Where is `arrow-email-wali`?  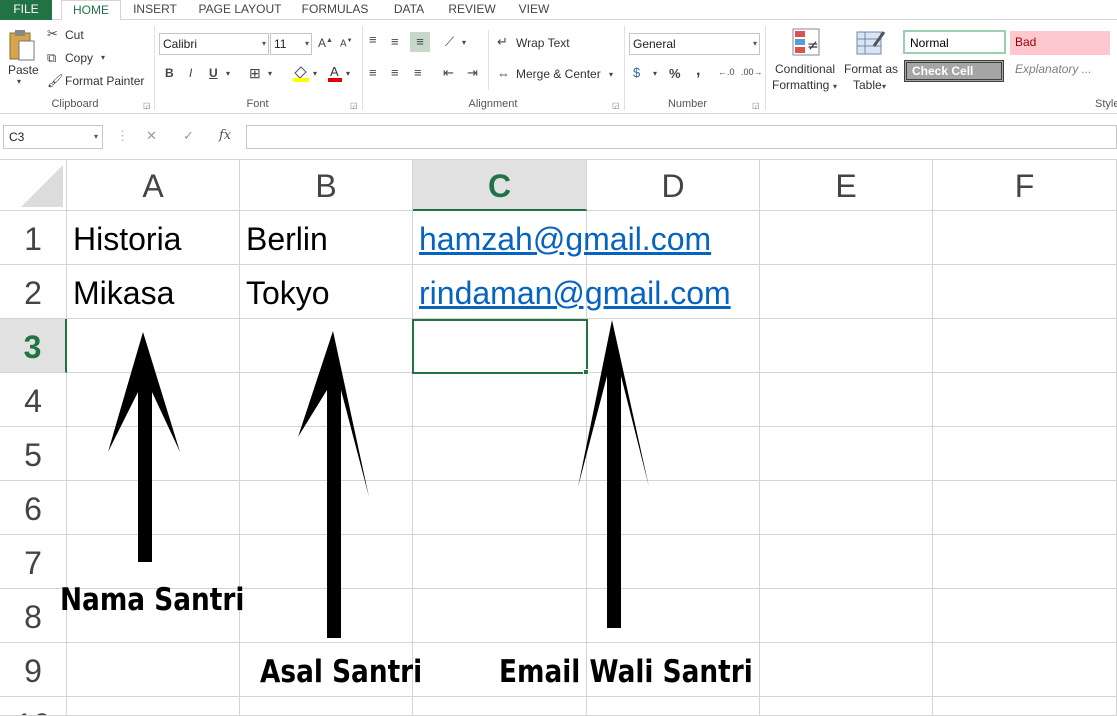
arrow-email-wali is located at coordinates (613, 474).